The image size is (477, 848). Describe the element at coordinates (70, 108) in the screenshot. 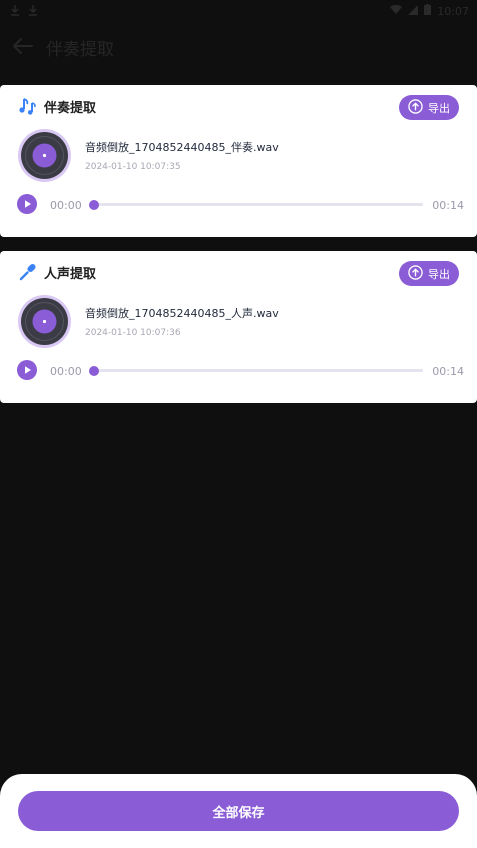

I see `card-title: 伴奏提取` at that location.